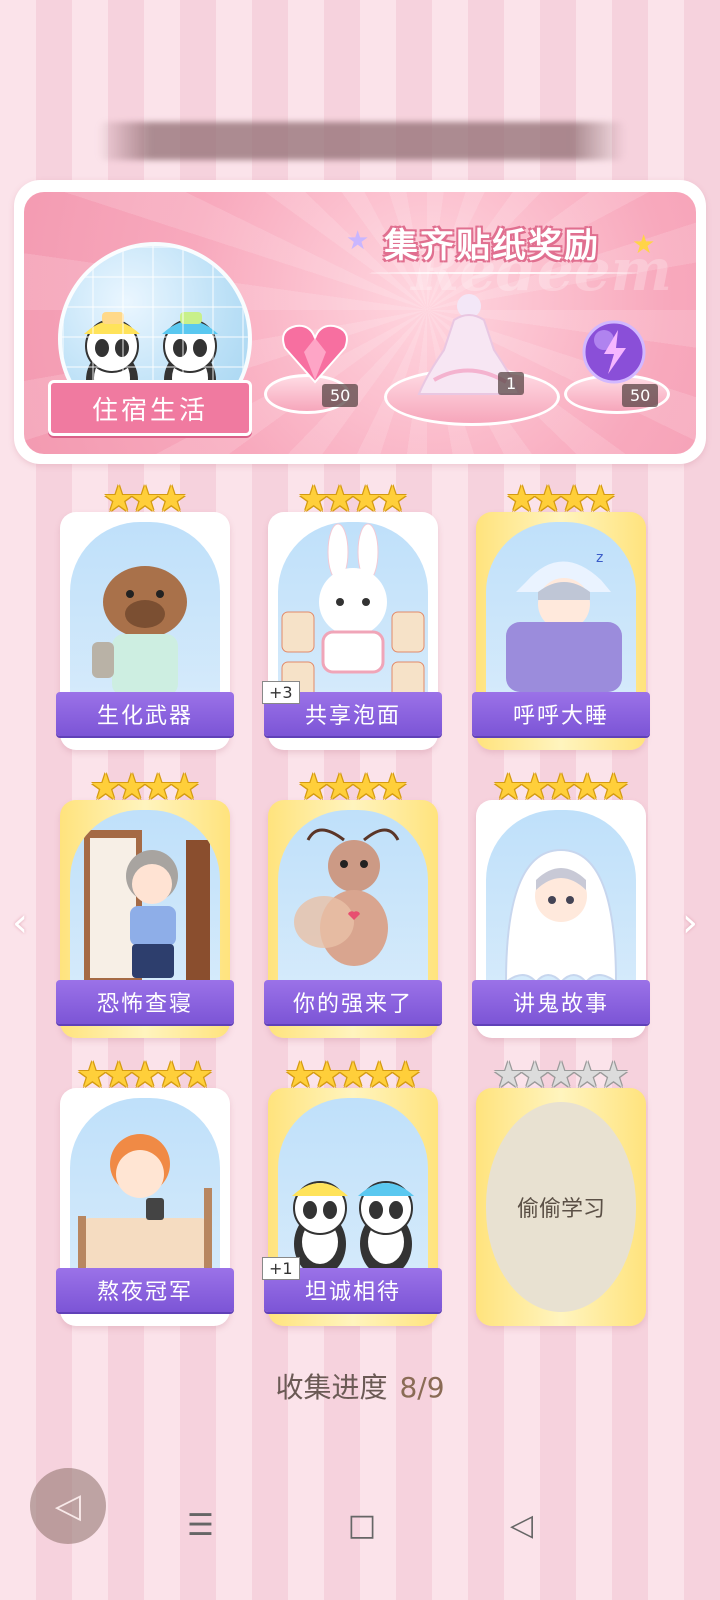 The width and height of the screenshot is (720, 1600). Describe the element at coordinates (352, 1192) in the screenshot. I see `sticker-card: ★ ★ ★ ★ ★ 坦诚相待 +1` at that location.